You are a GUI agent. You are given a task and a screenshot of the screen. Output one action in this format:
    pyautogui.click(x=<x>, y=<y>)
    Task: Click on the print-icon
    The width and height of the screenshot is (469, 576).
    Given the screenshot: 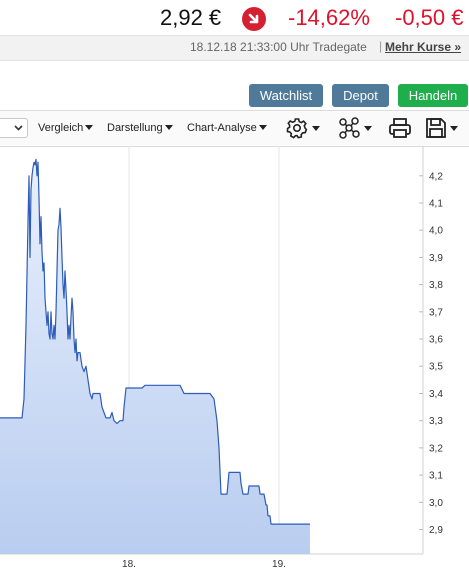 What is the action you would take?
    pyautogui.click(x=400, y=128)
    